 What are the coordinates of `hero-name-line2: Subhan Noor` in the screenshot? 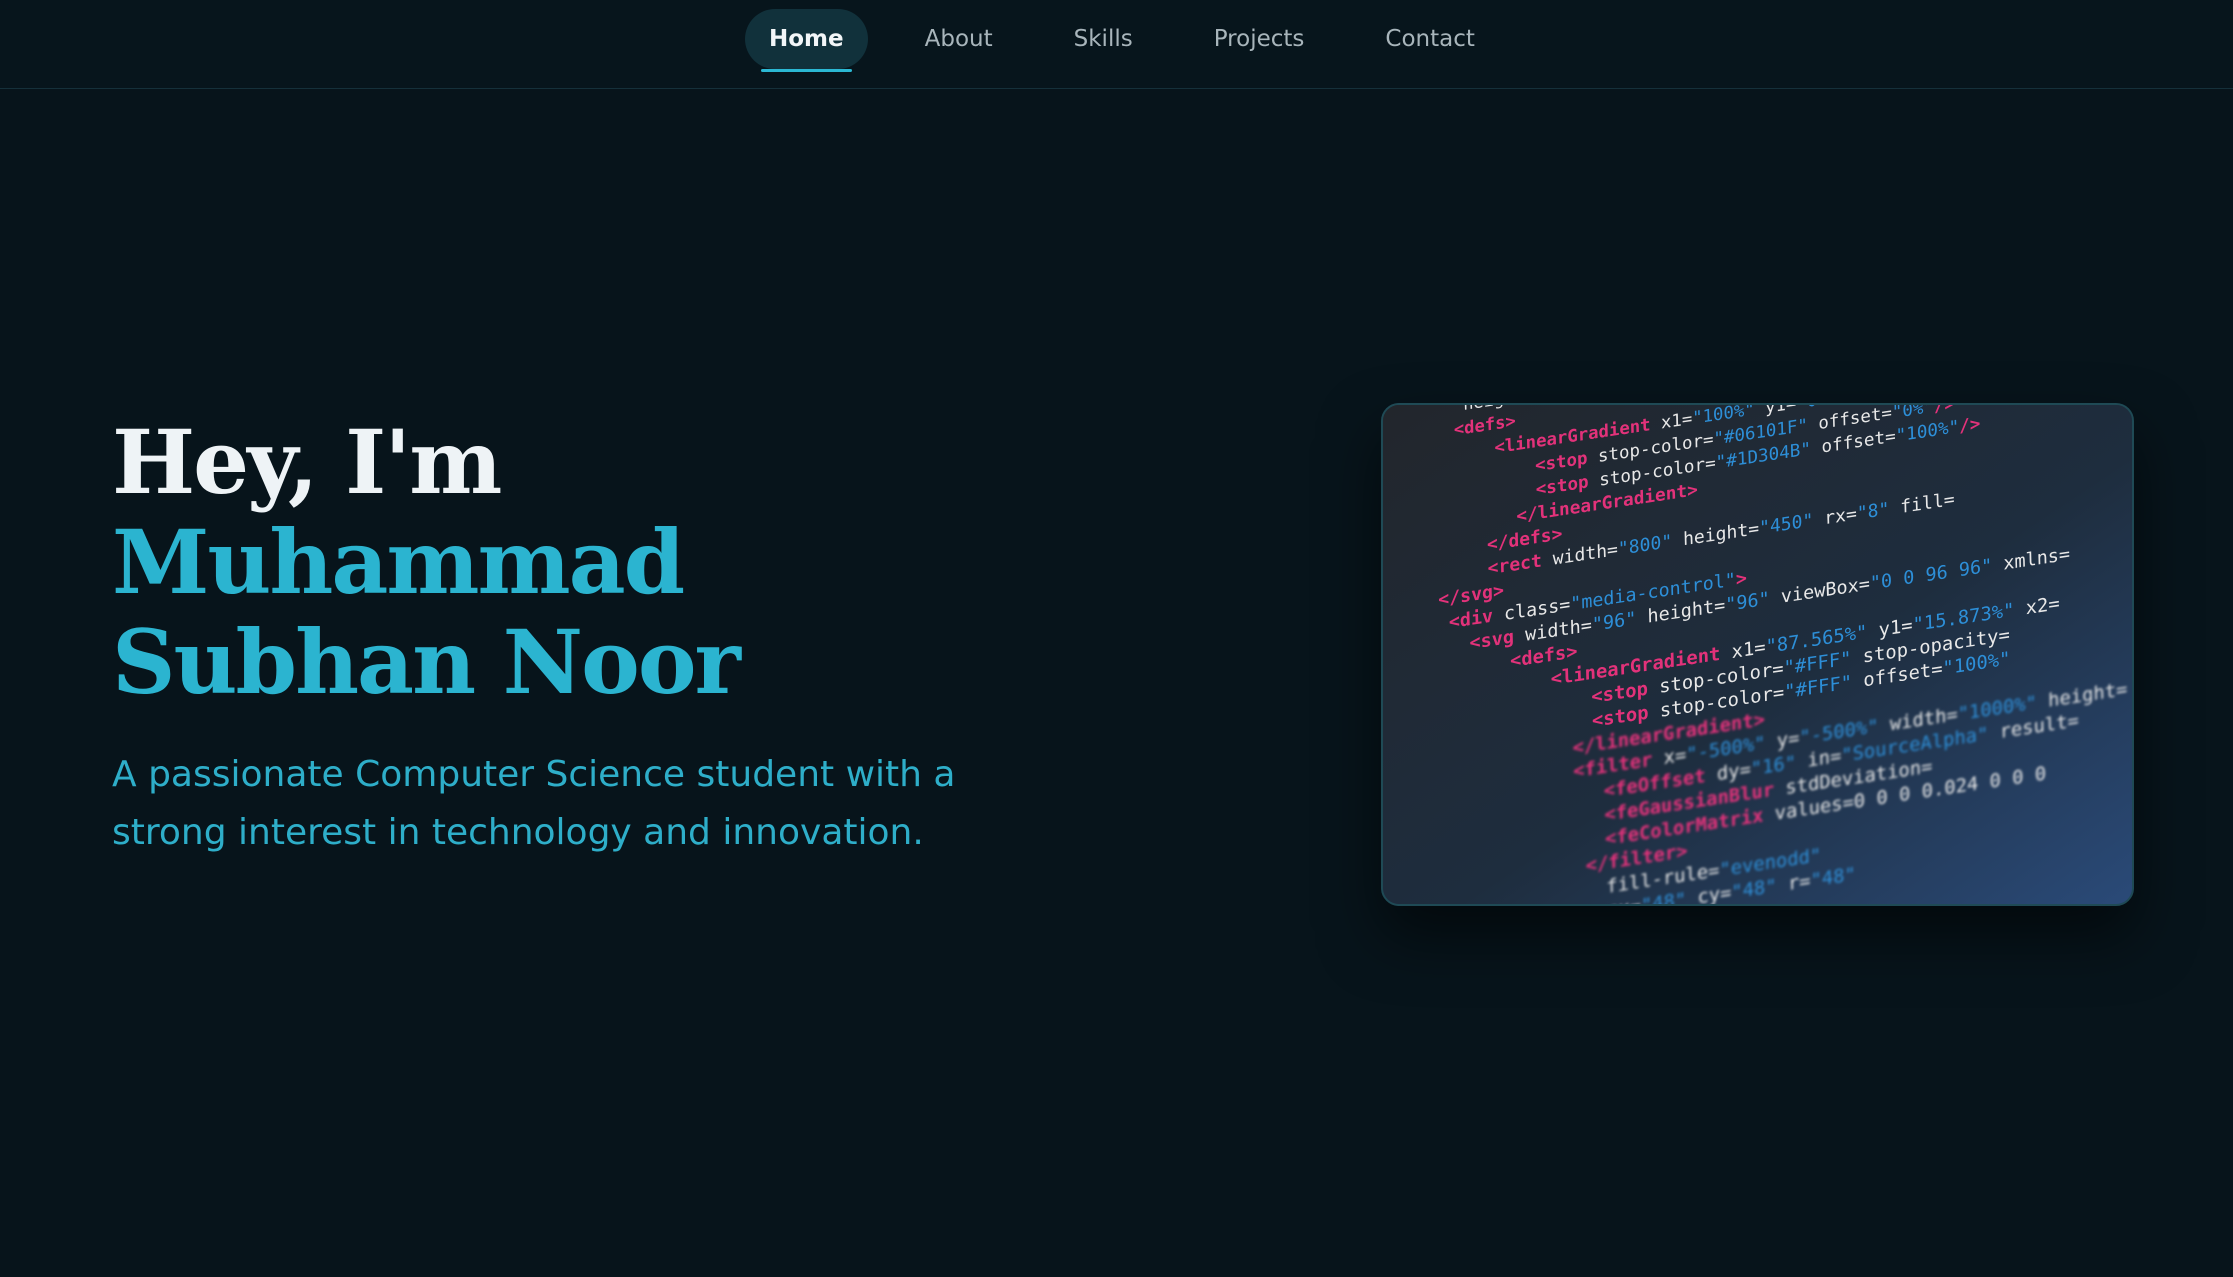 It's located at (426, 662).